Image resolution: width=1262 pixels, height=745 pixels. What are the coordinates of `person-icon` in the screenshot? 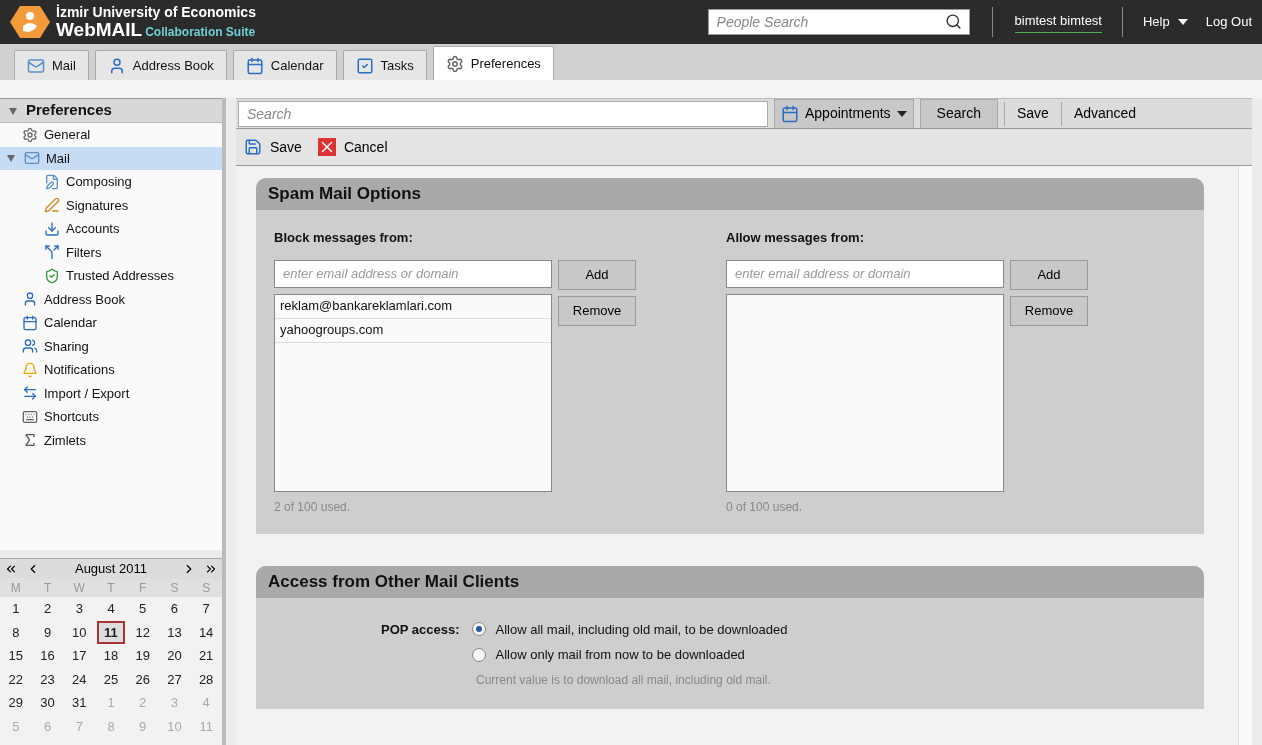 It's located at (30, 299).